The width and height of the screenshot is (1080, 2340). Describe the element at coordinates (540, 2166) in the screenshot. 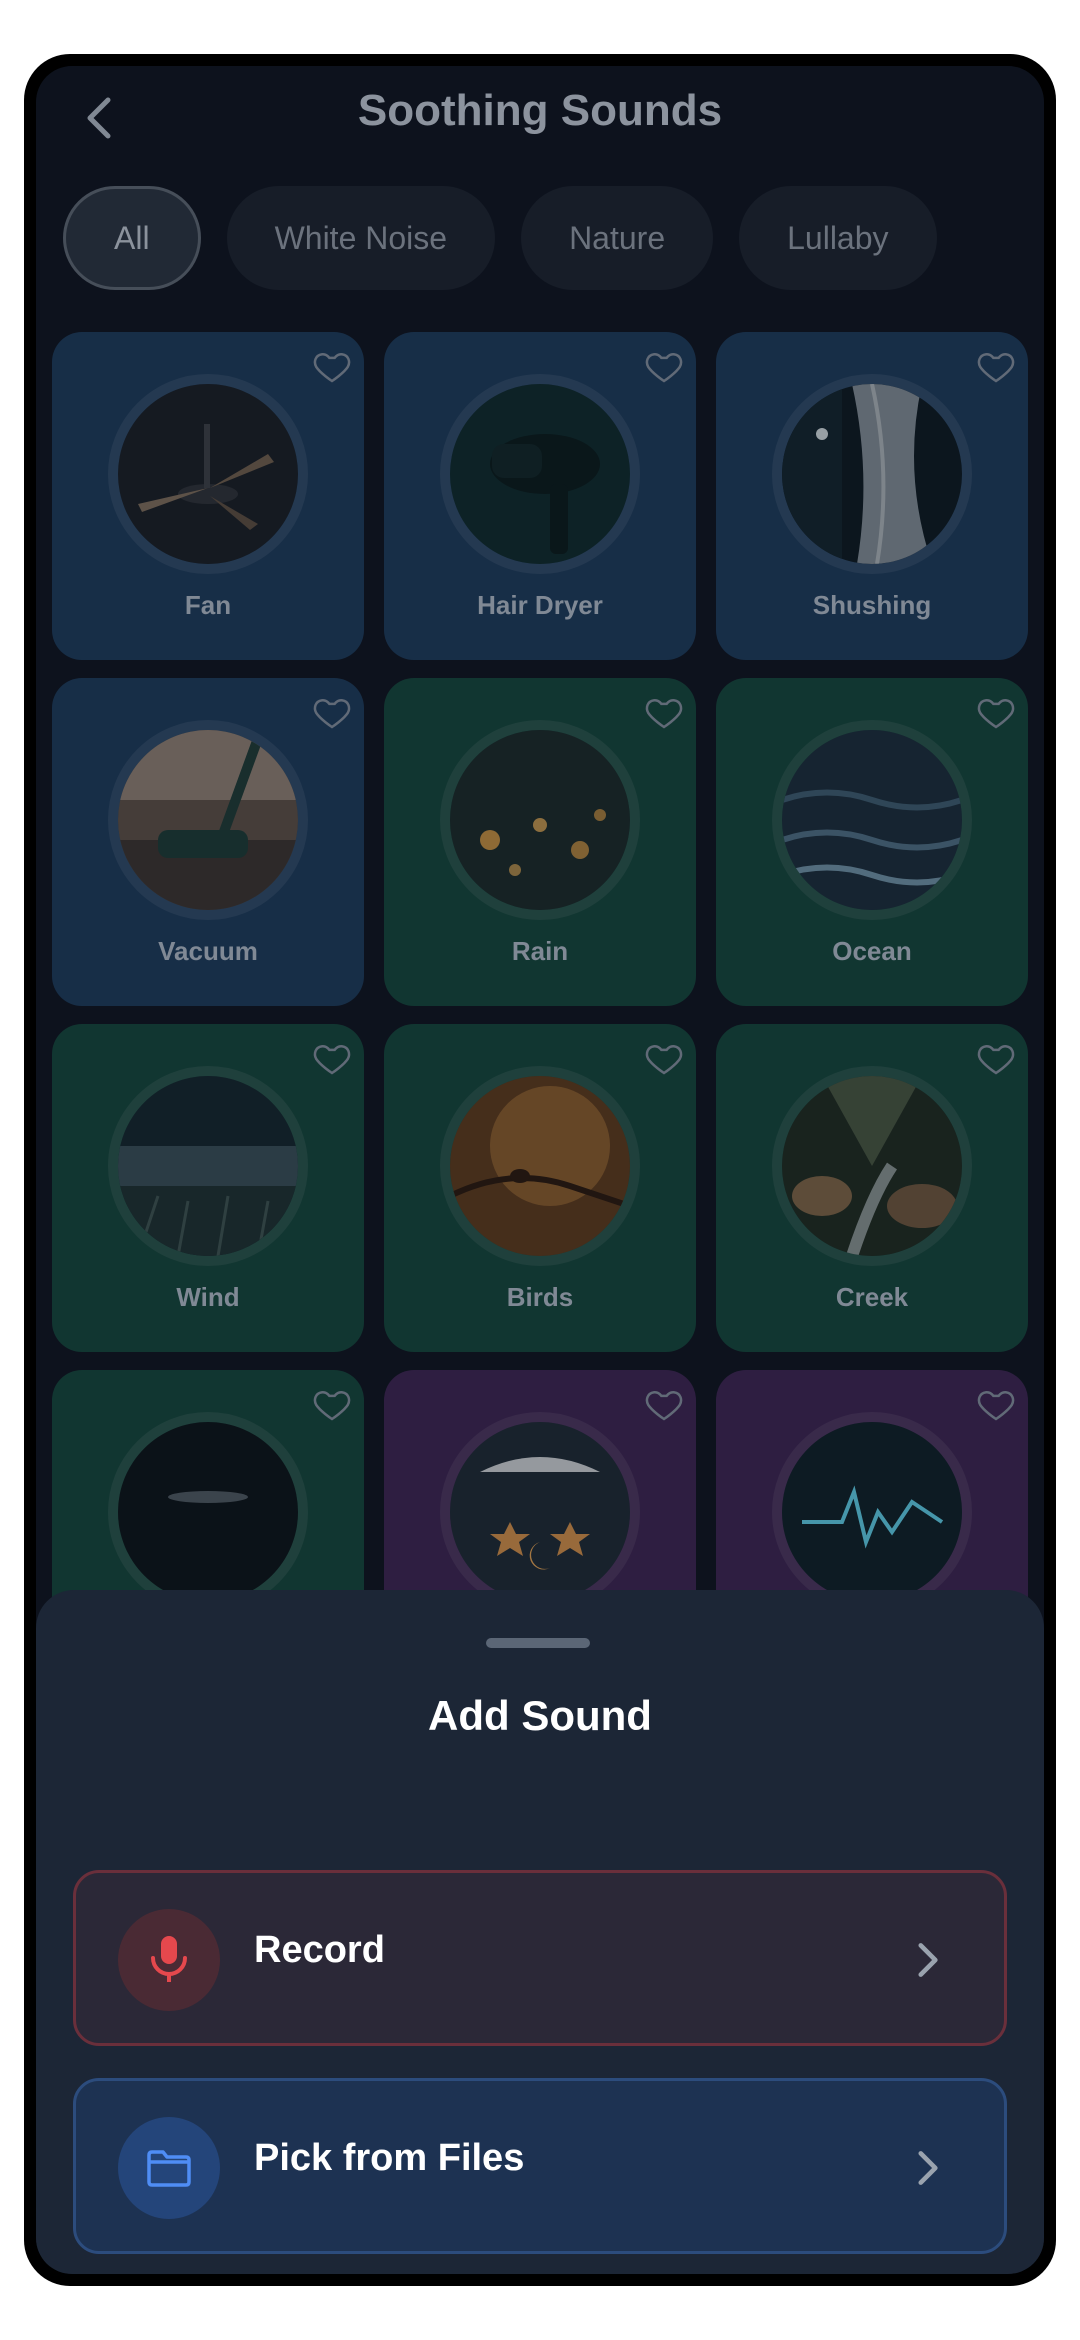

I see `pick-from-files-option: Pick from Files` at that location.